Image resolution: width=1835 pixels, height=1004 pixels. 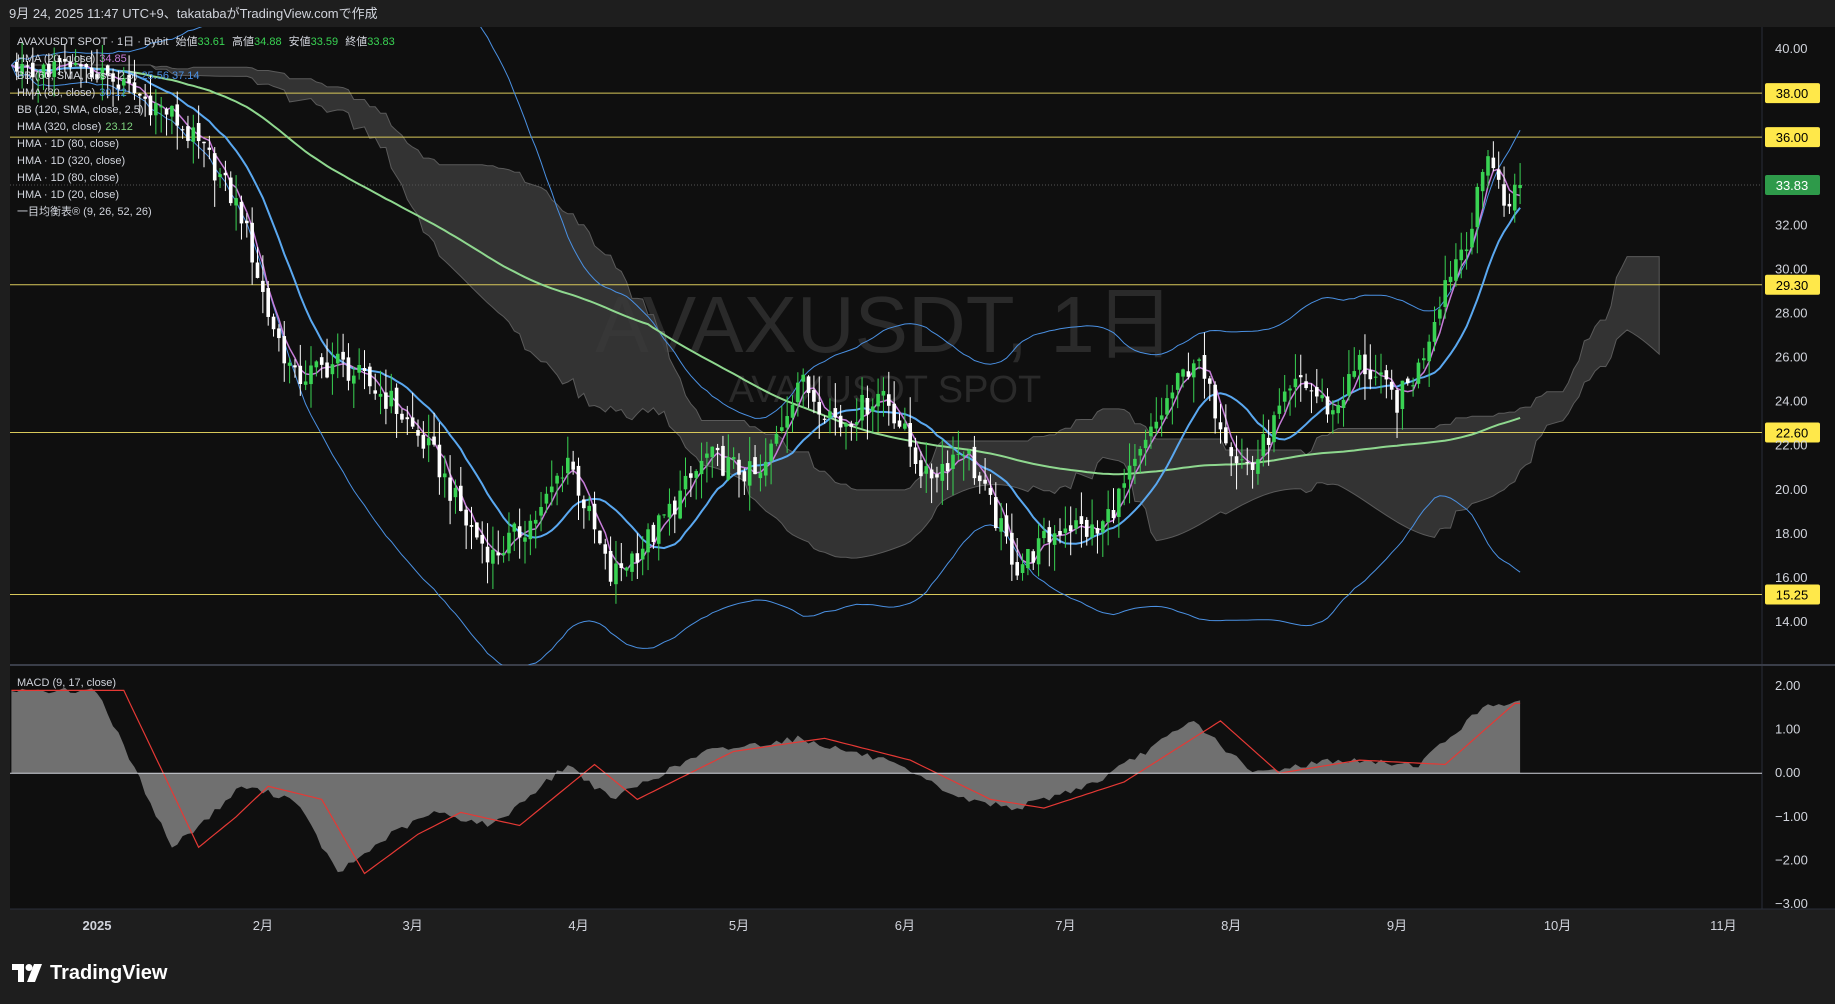 What do you see at coordinates (1792, 137) in the screenshot?
I see `level-price-label: 36.00` at bounding box center [1792, 137].